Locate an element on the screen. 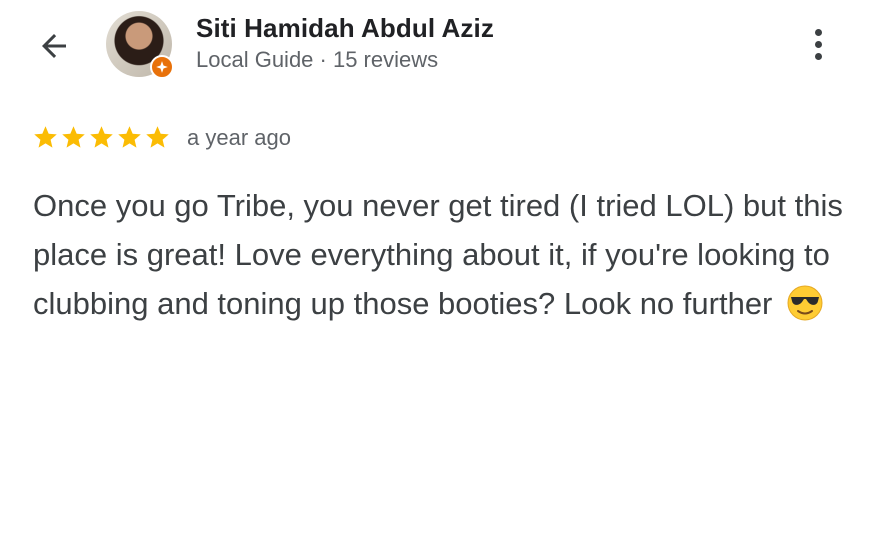 Image resolution: width=875 pixels, height=540 pixels. author-name: Siti Hamidah Abdul Aziz is located at coordinates (345, 28).